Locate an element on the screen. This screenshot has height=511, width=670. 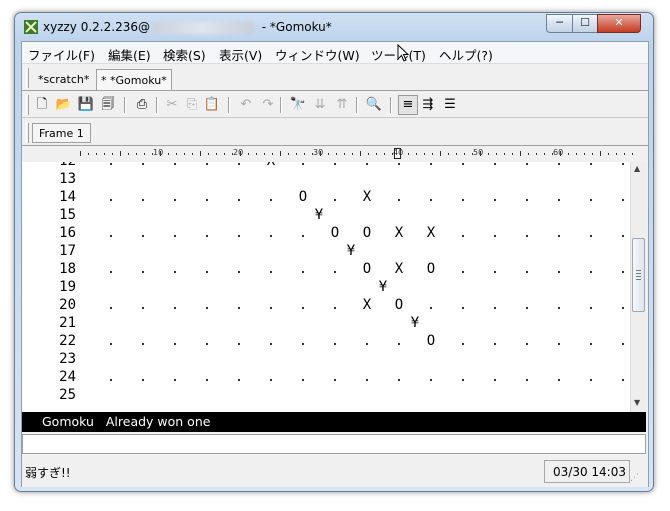
minimize-button: ─ is located at coordinates (559, 23).